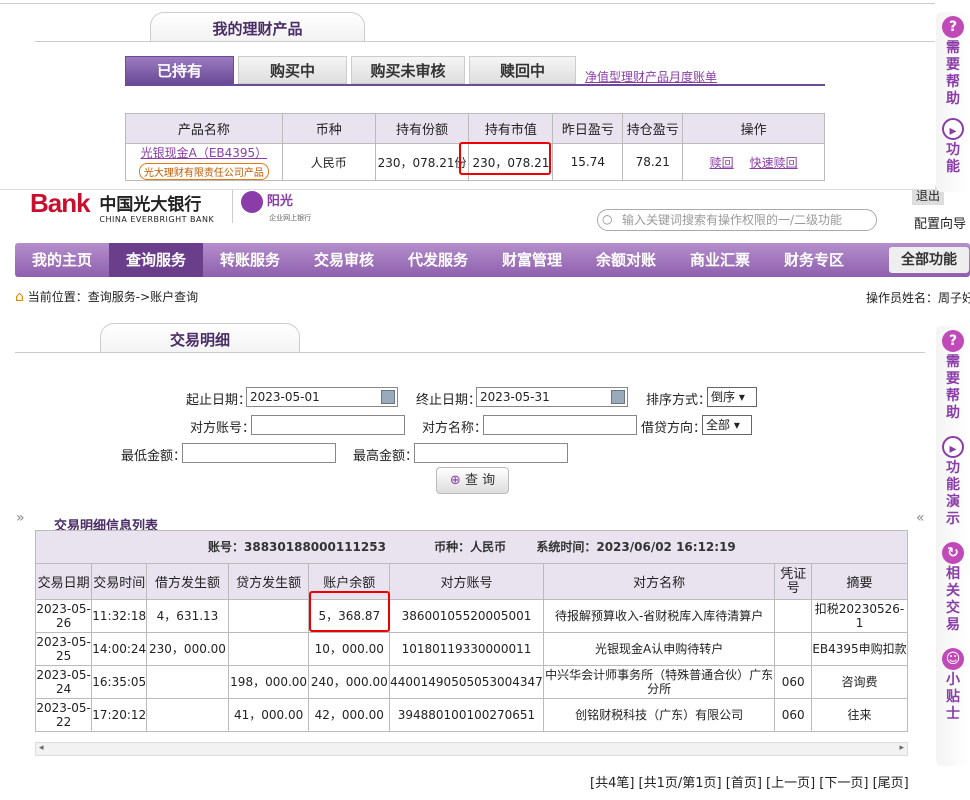 The image size is (970, 800). What do you see at coordinates (204, 128) in the screenshot?
I see `col-product: 产品名称` at bounding box center [204, 128].